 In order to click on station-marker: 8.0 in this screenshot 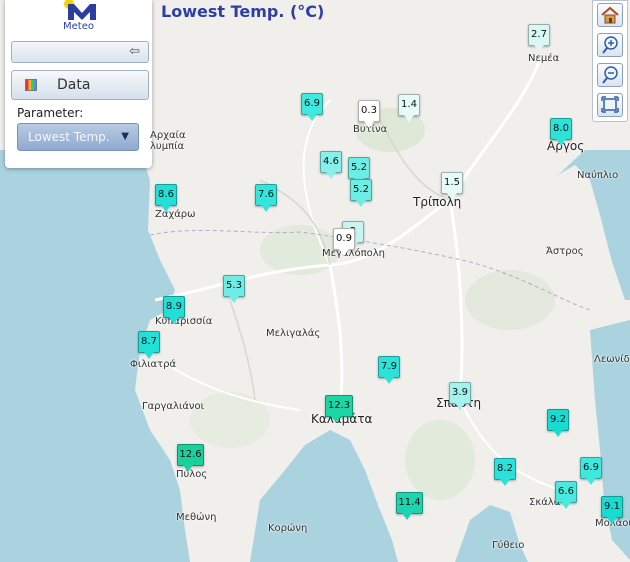, I will do `click(561, 132)`.